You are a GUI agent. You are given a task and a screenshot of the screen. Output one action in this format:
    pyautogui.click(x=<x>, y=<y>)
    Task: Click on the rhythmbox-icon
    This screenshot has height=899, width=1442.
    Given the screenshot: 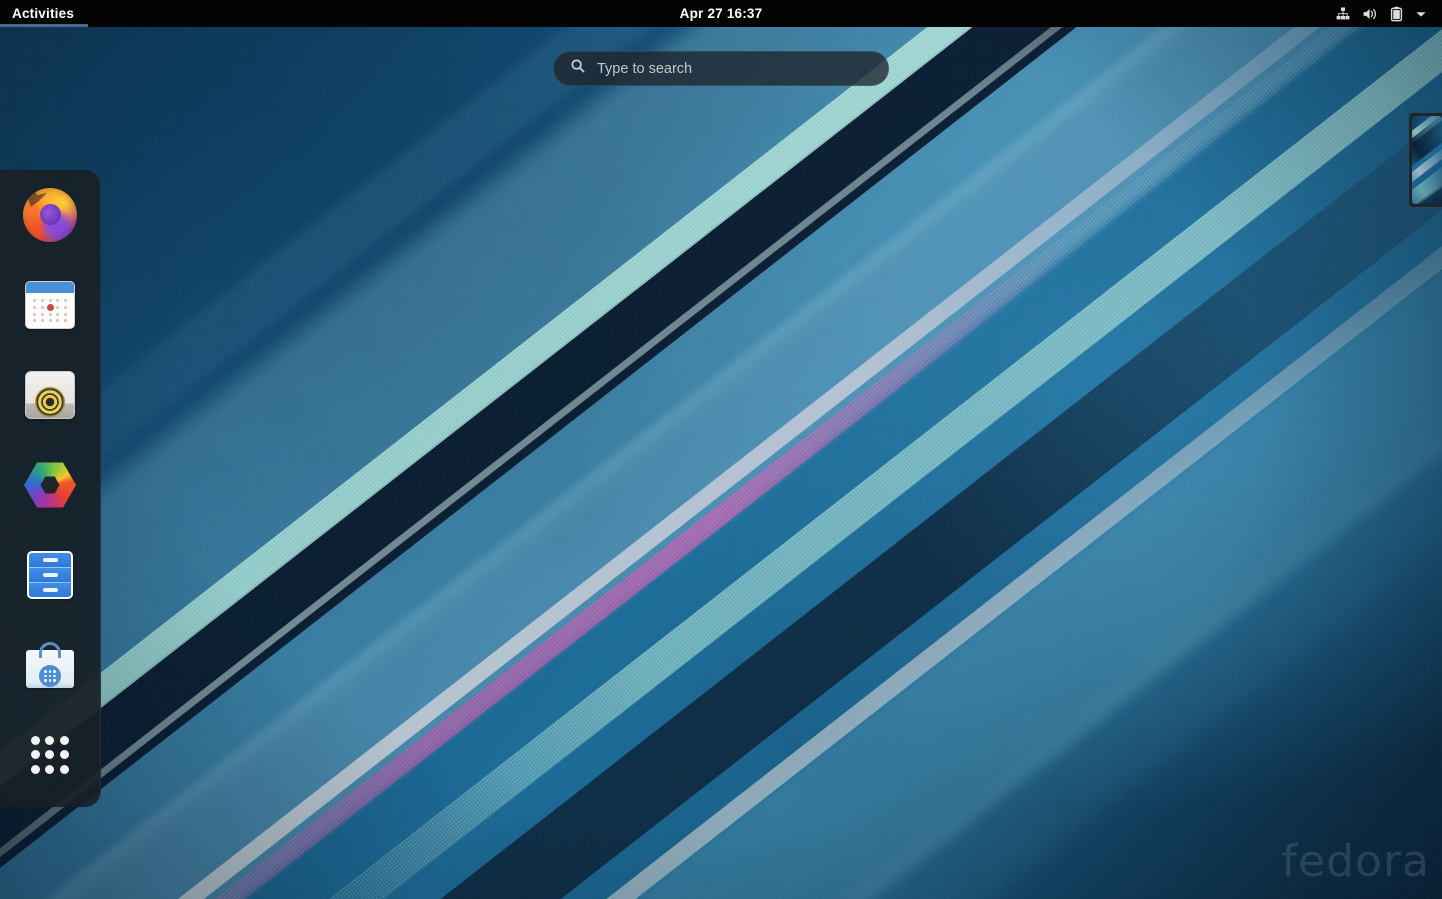 What is the action you would take?
    pyautogui.click(x=50, y=395)
    